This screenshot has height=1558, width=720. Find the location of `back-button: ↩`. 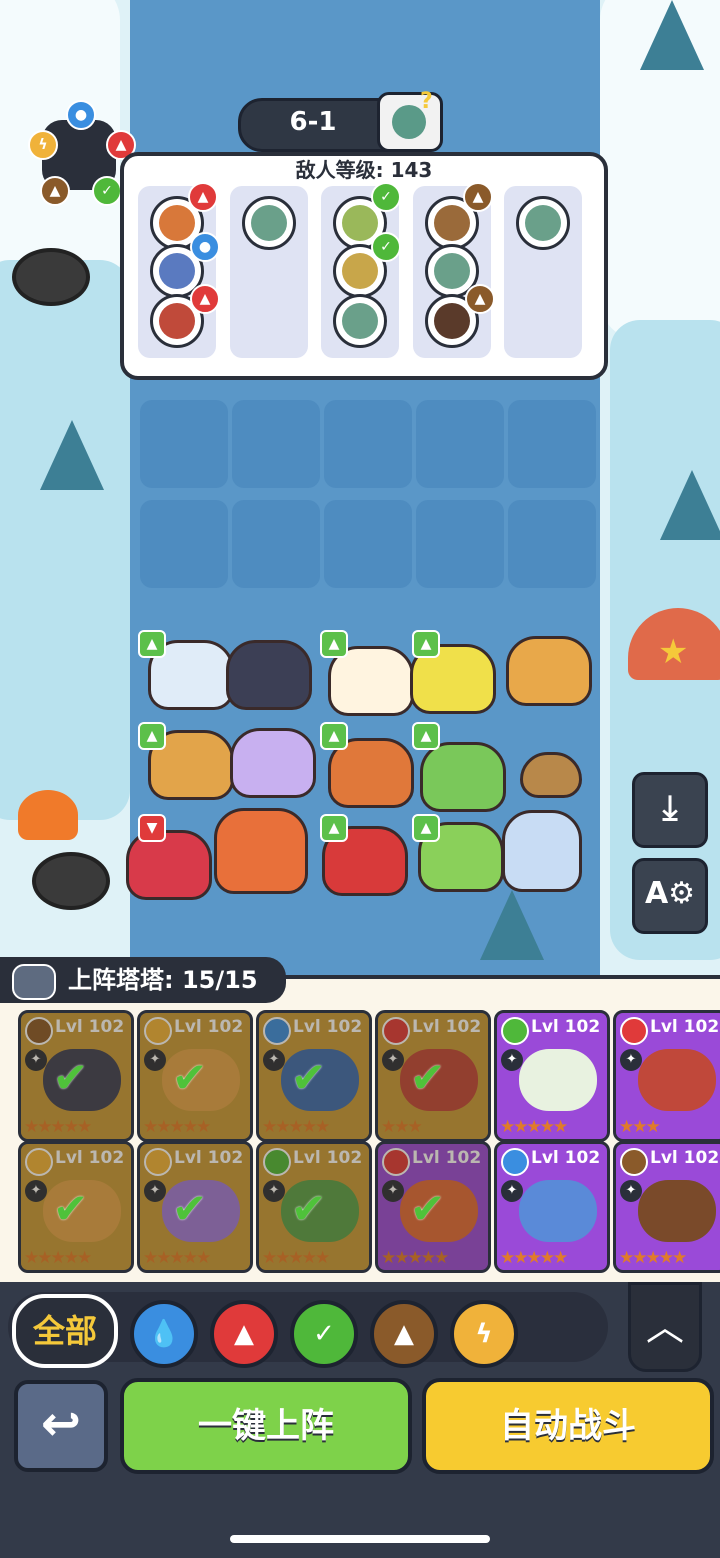

back-button: ↩ is located at coordinates (61, 1426).